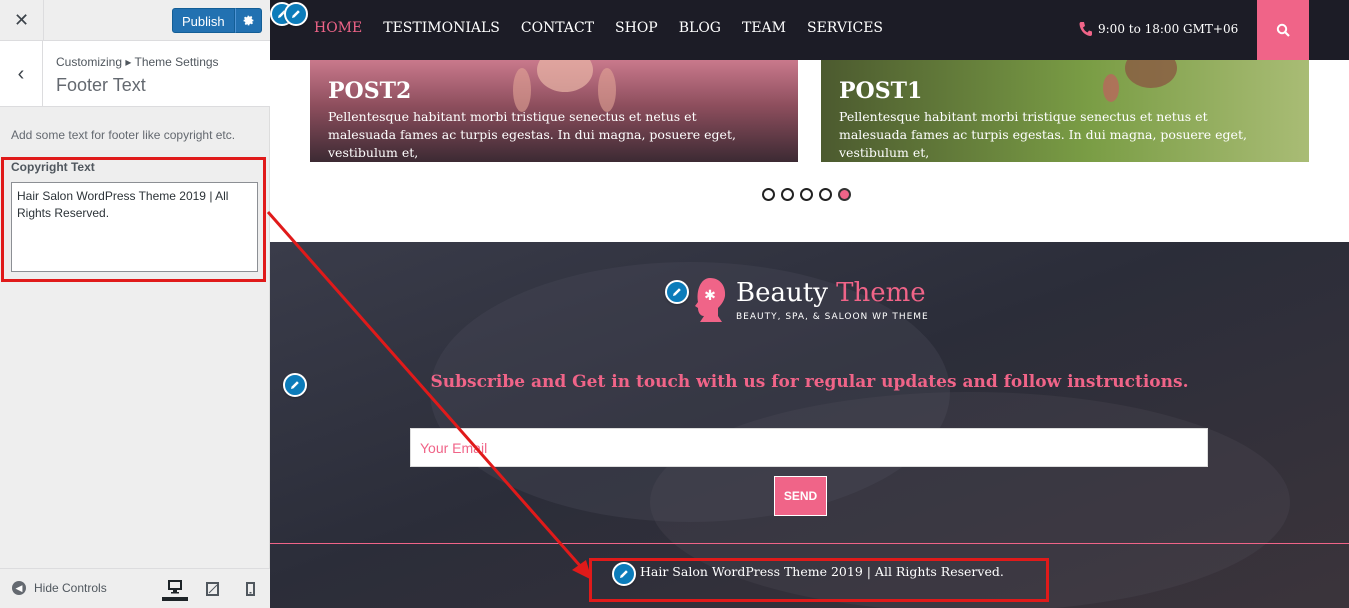 Image resolution: width=1349 pixels, height=608 pixels. I want to click on close-customizer-button: ✕, so click(22, 20).